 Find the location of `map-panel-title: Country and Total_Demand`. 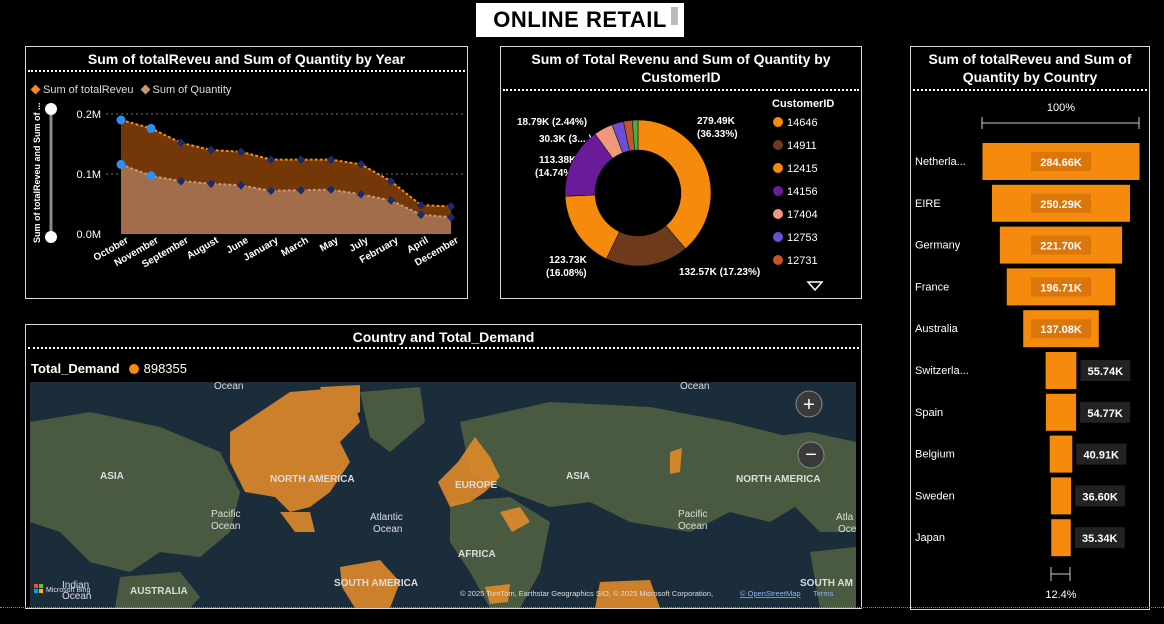

map-panel-title: Country and Total_Demand is located at coordinates (443, 337).